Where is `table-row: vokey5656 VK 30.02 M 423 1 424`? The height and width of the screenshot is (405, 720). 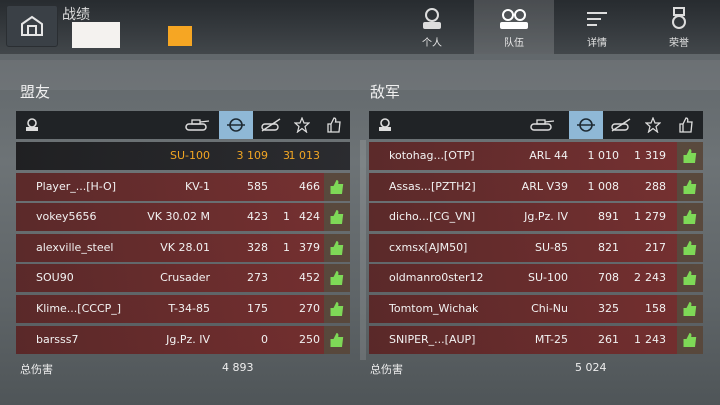
table-row: vokey5656 VK 30.02 M 423 1 424 is located at coordinates (183, 217).